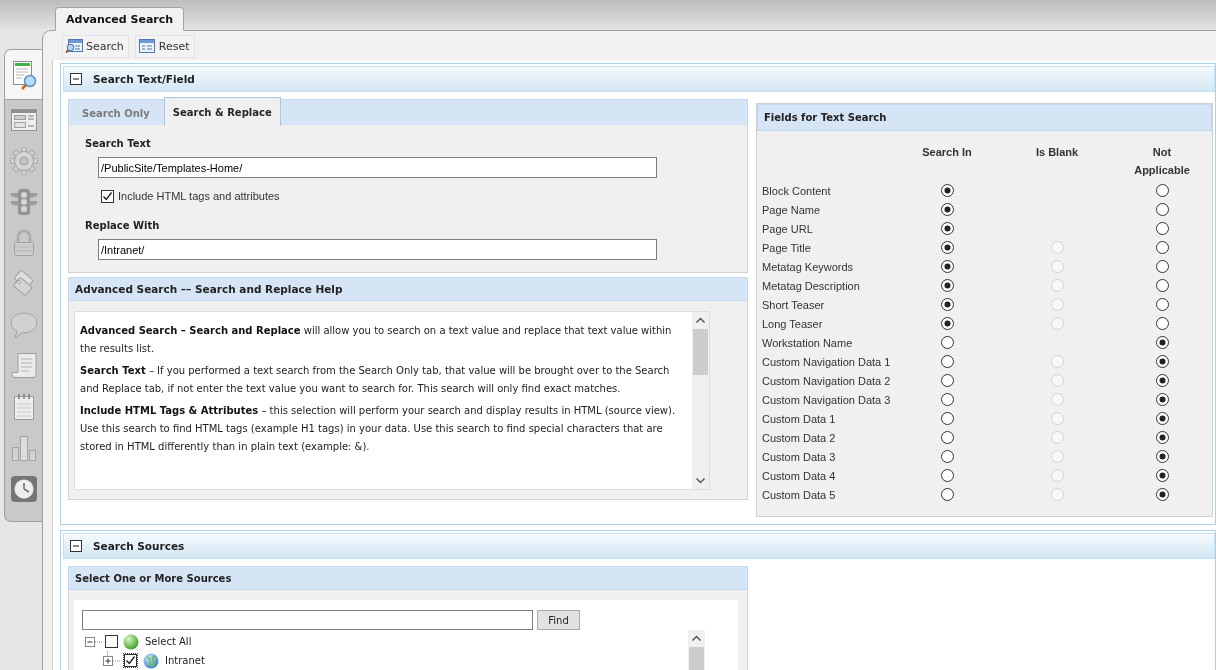 The width and height of the screenshot is (1216, 670). Describe the element at coordinates (222, 111) in the screenshot. I see `tab: Search & Replace` at that location.